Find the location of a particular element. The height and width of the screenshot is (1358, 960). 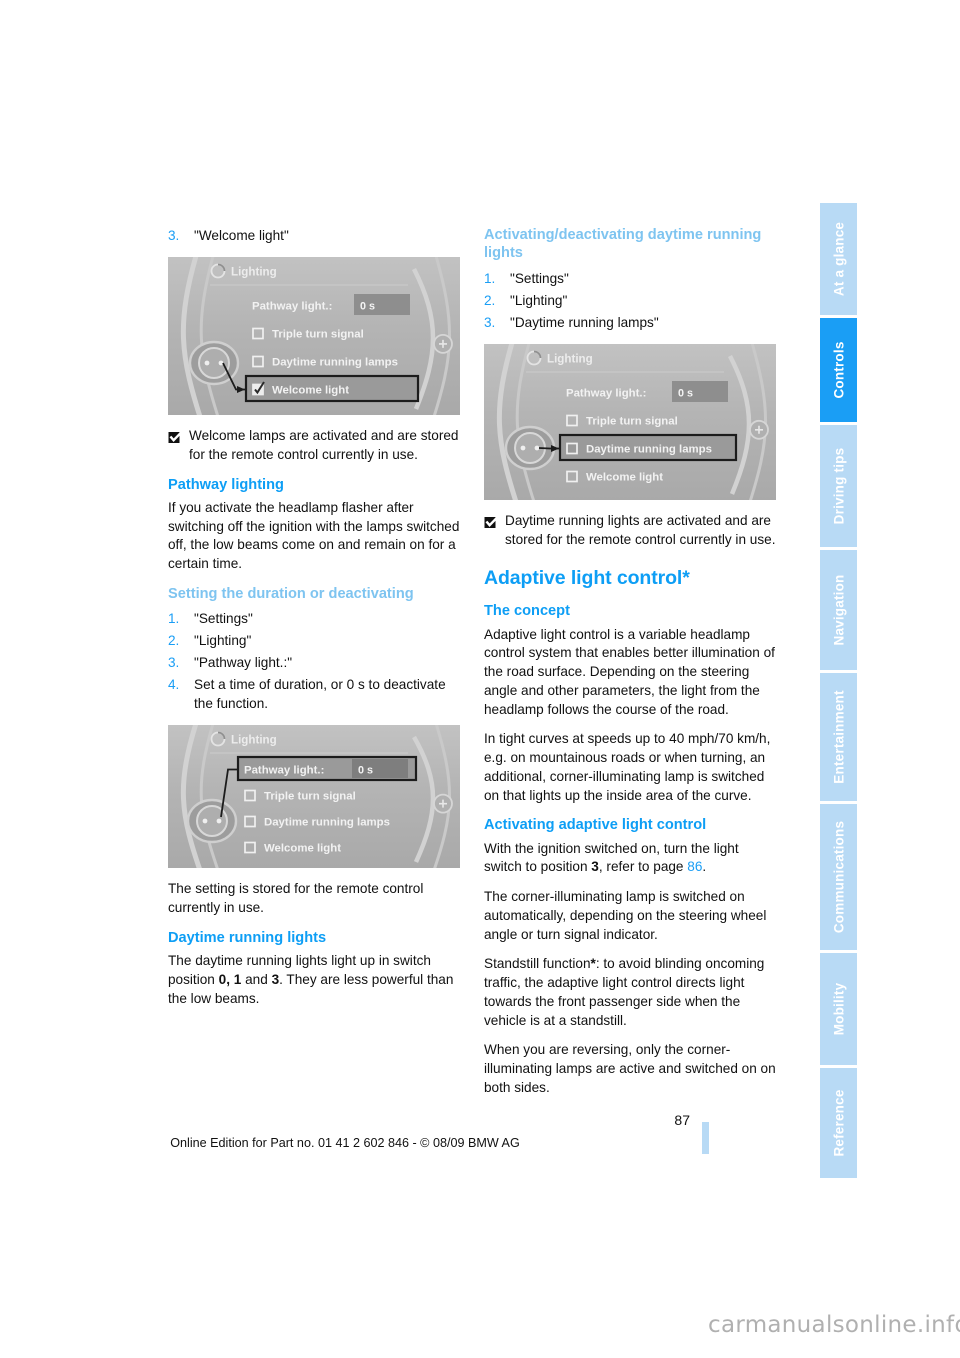

list-item: 3. "Daytime running lamps" is located at coordinates (630, 322).